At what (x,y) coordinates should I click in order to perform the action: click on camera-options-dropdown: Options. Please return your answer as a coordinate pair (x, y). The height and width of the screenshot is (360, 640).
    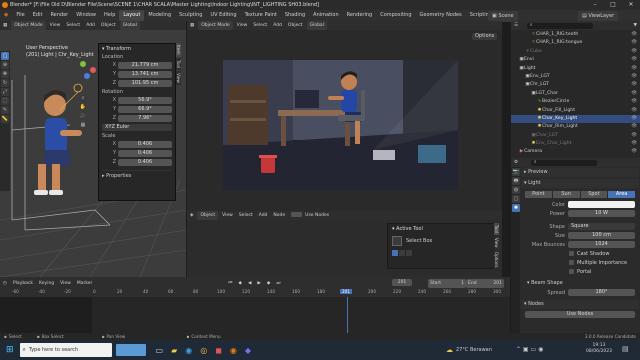
    Looking at the image, I should click on (485, 36).